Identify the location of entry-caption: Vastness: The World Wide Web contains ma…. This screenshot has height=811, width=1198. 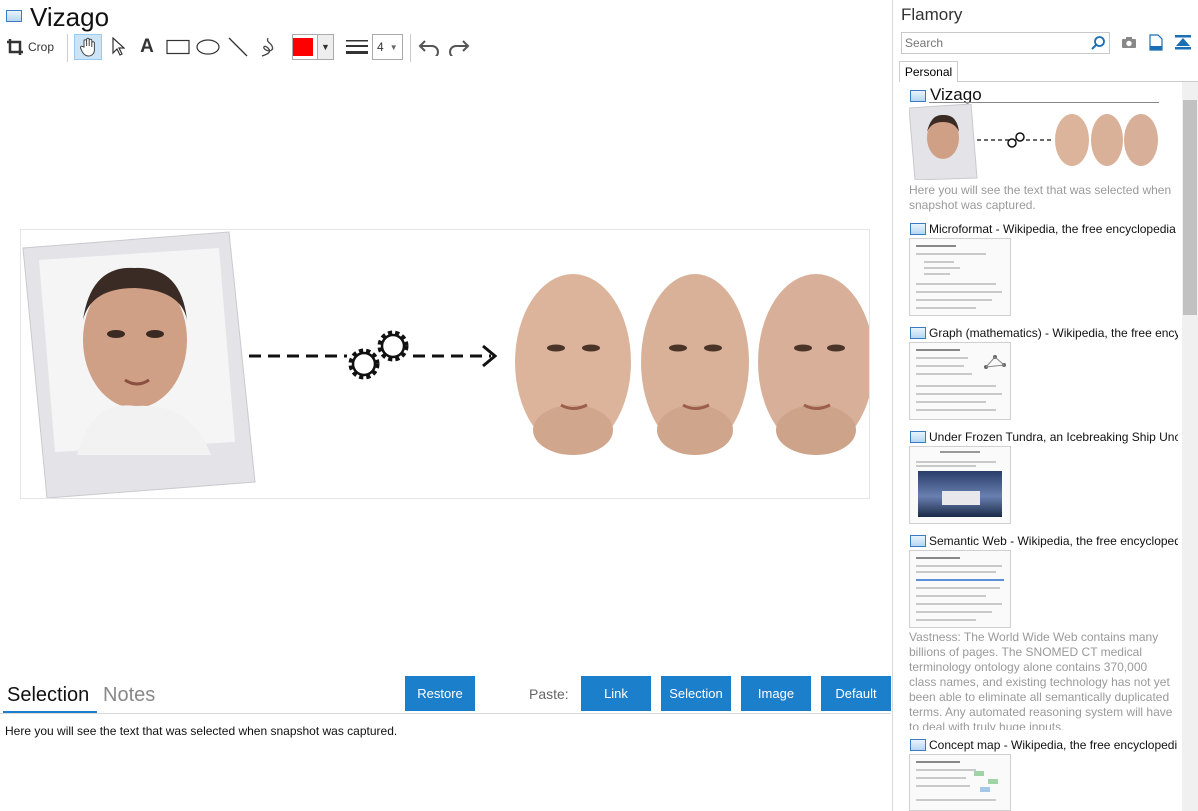
(1041, 680).